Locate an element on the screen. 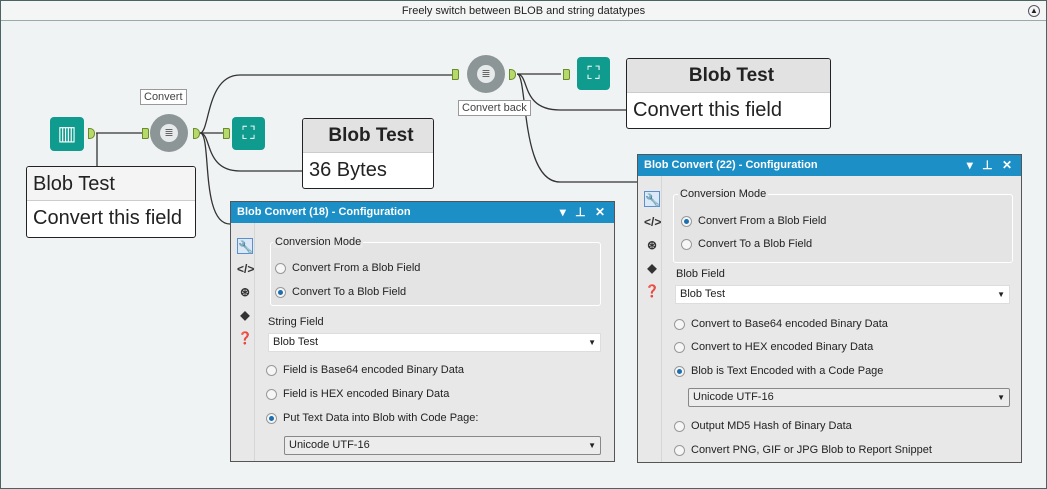 Image resolution: width=1047 pixels, height=489 pixels. panel-header: Blob Convert (18) - Configuration ▾ ⊥ ✕ is located at coordinates (422, 212).